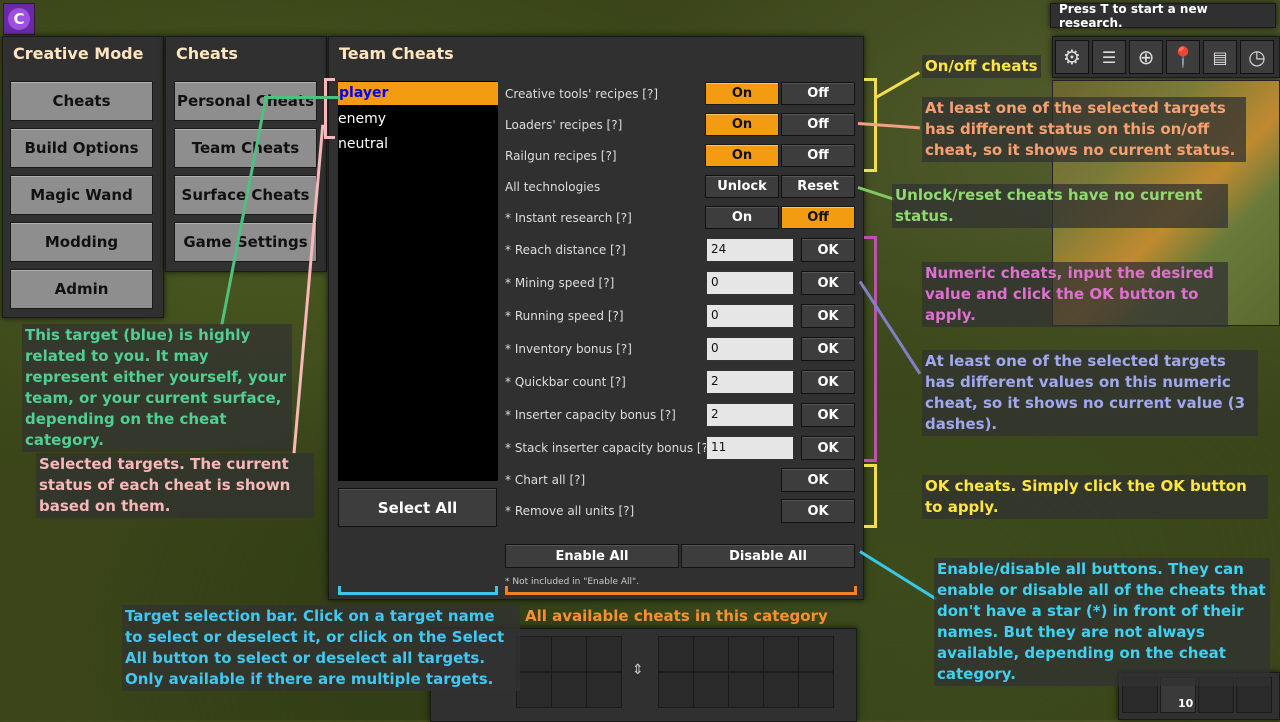 This screenshot has height=722, width=1280. What do you see at coordinates (681, 590) in the screenshot?
I see `all-cheats-underline` at bounding box center [681, 590].